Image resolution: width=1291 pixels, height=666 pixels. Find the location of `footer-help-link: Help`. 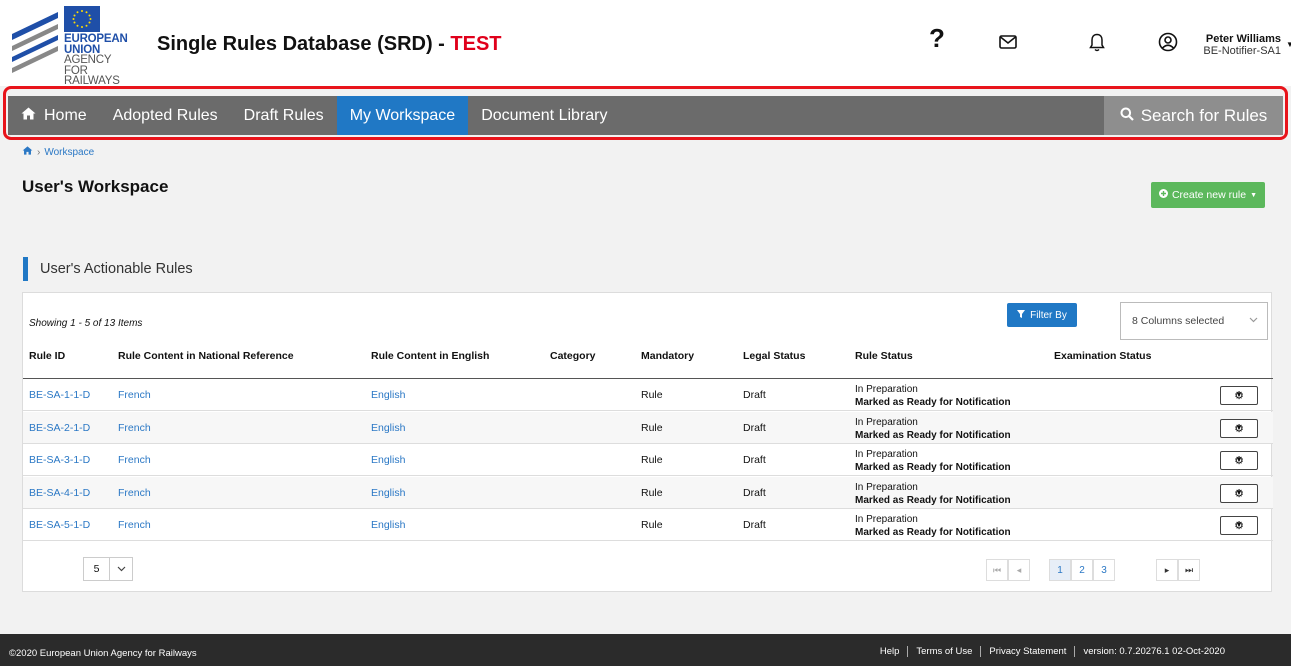

footer-help-link: Help is located at coordinates (890, 651).